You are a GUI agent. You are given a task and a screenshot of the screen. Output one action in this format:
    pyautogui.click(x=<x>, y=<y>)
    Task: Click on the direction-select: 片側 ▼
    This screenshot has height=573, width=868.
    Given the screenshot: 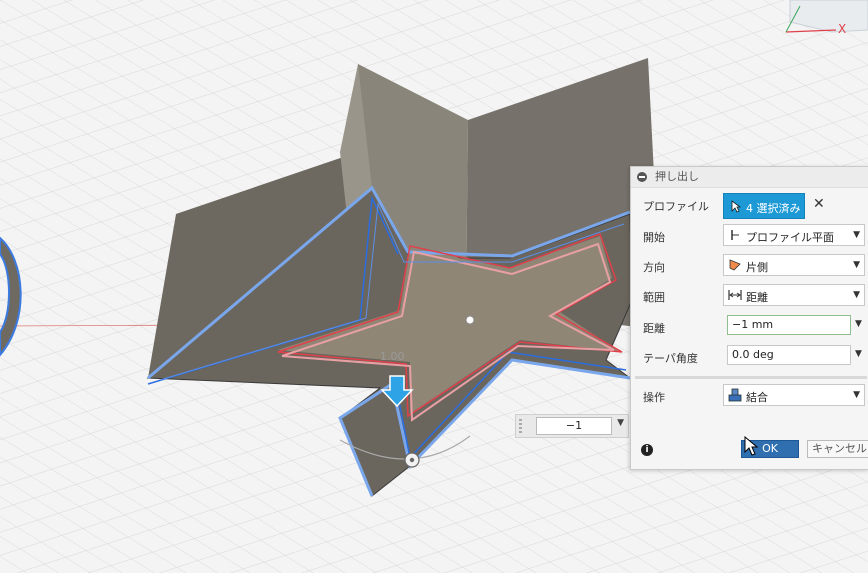 What is the action you would take?
    pyautogui.click(x=794, y=265)
    